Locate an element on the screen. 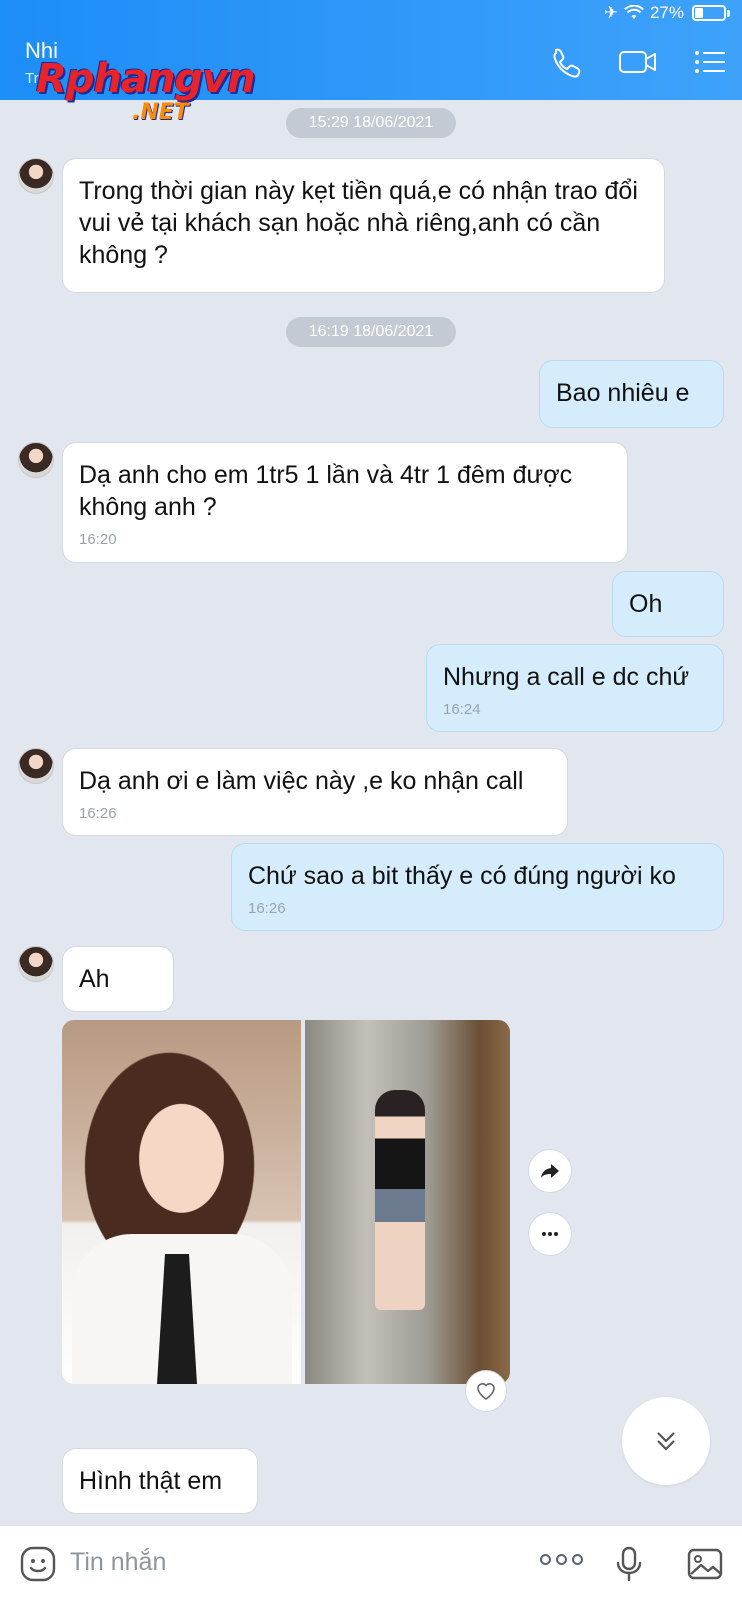 This screenshot has width=742, height=1600. message-bubble: Ah is located at coordinates (118, 979).